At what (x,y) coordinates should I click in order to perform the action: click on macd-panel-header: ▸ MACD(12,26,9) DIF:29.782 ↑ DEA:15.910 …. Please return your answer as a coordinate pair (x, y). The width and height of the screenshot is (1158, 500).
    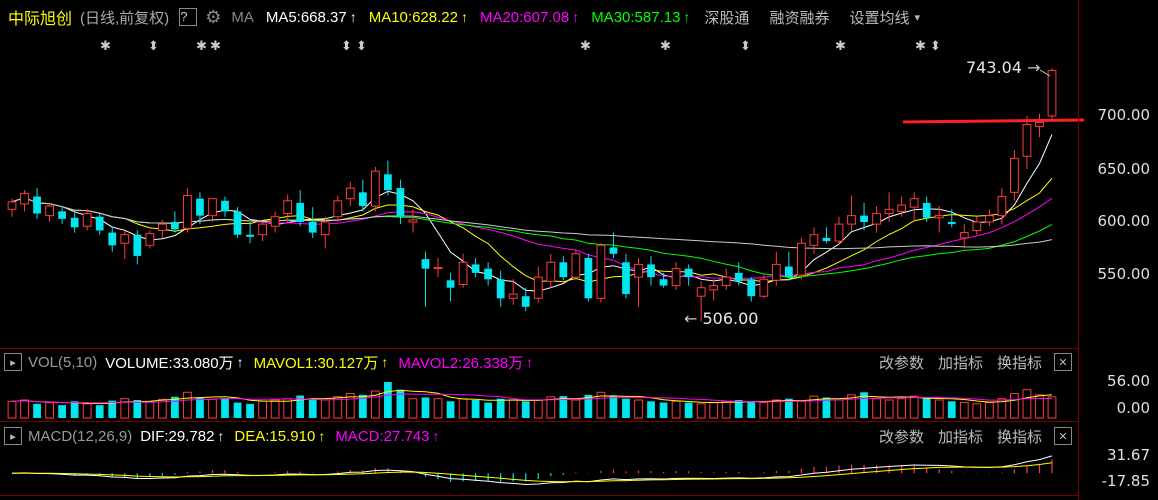
    Looking at the image, I should click on (539, 436).